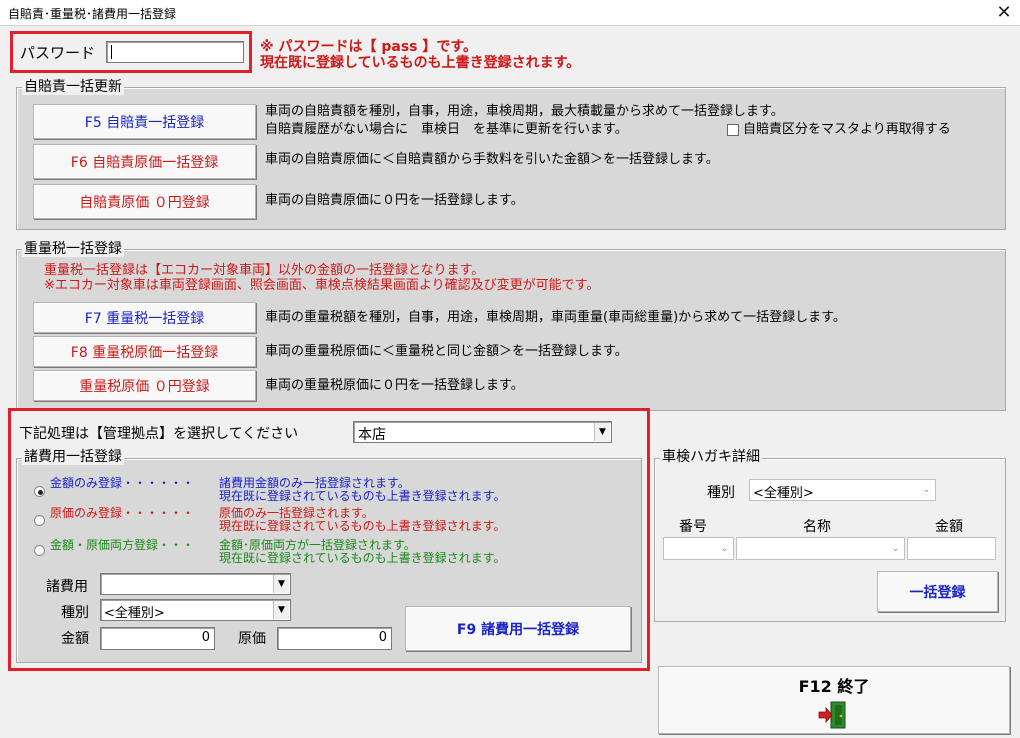 This screenshot has width=1020, height=738. What do you see at coordinates (711, 457) in the screenshot?
I see `shaken-legend: 車検ハガキ詳細` at bounding box center [711, 457].